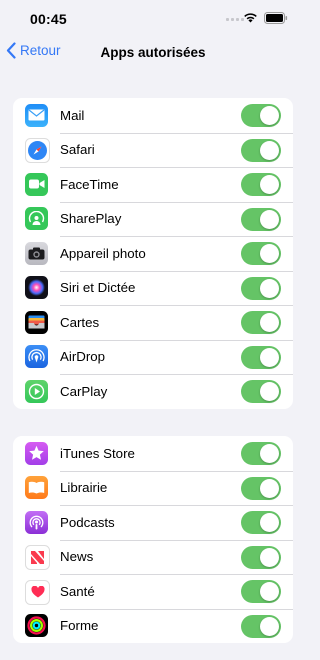 The height and width of the screenshot is (660, 320). Describe the element at coordinates (48, 19) in the screenshot. I see `status-time: 00:45` at that location.